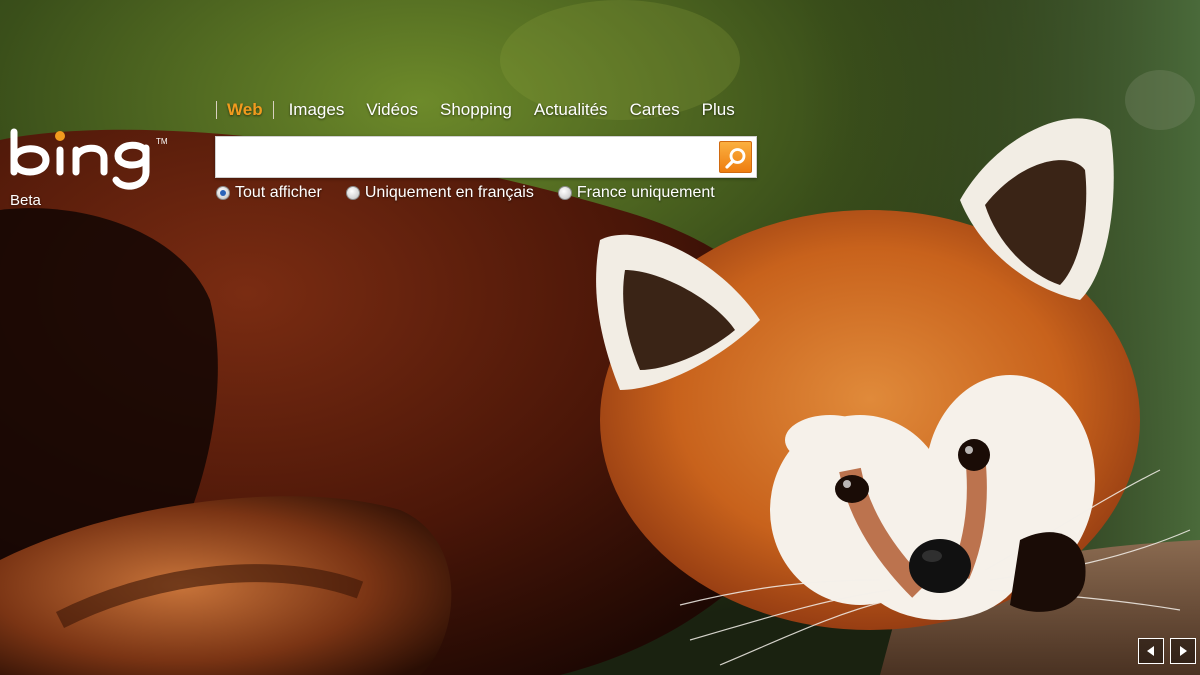  I want to click on search-button, so click(735, 157).